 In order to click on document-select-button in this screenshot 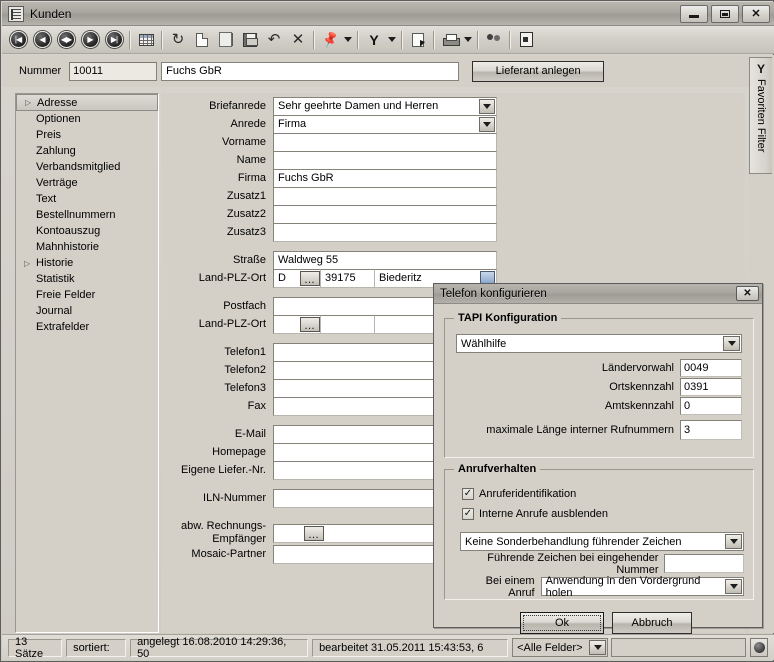, I will do `click(418, 40)`.